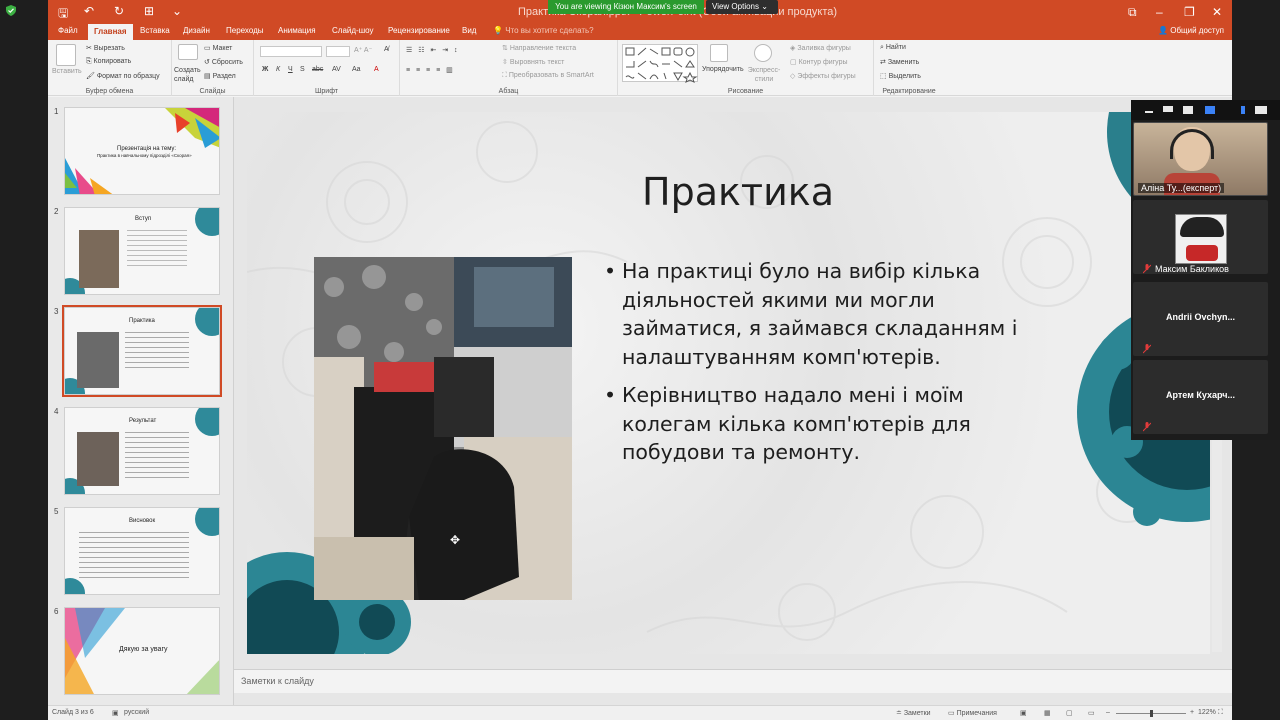 Image resolution: width=1280 pixels, height=720 pixels. Describe the element at coordinates (900, 76) in the screenshot. I see `select-button: ⬚ Выделить` at that location.